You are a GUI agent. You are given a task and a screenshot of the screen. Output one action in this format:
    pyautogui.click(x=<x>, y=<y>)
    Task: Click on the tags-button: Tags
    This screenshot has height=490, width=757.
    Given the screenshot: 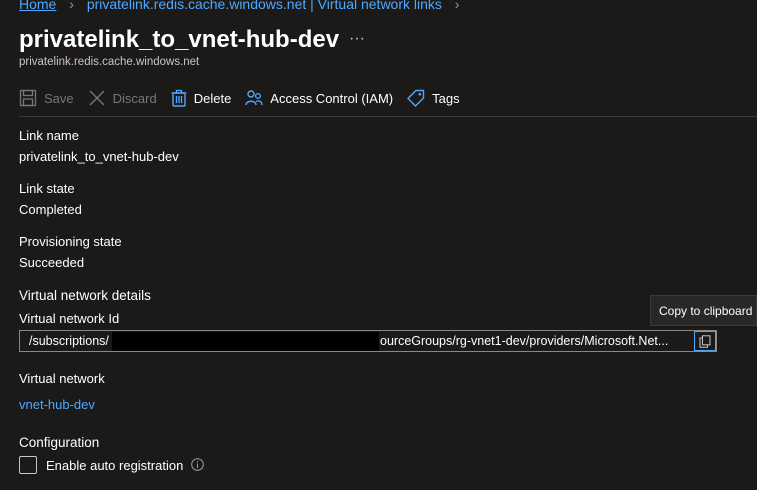 What is the action you would take?
    pyautogui.click(x=433, y=98)
    